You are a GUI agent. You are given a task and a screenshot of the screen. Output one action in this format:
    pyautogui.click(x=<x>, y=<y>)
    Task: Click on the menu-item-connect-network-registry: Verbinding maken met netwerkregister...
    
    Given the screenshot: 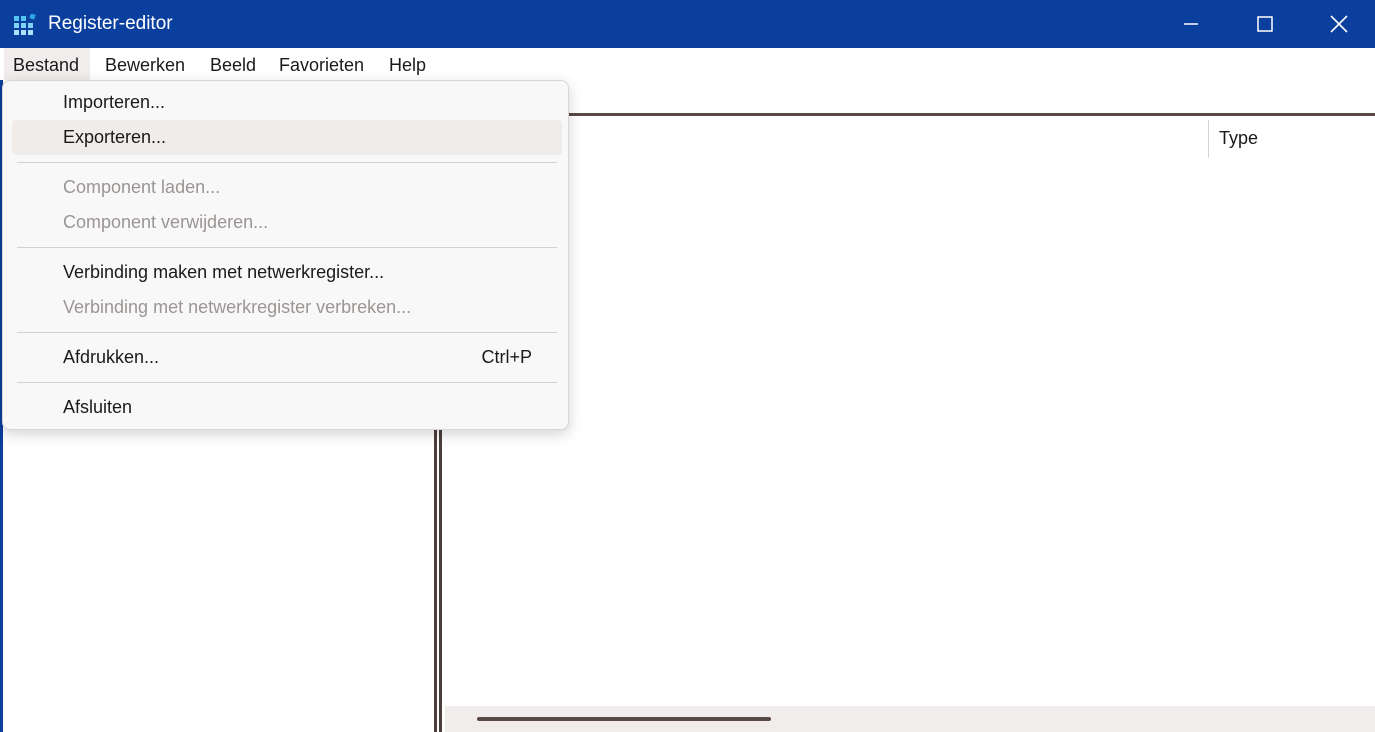 What is the action you would take?
    pyautogui.click(x=287, y=272)
    